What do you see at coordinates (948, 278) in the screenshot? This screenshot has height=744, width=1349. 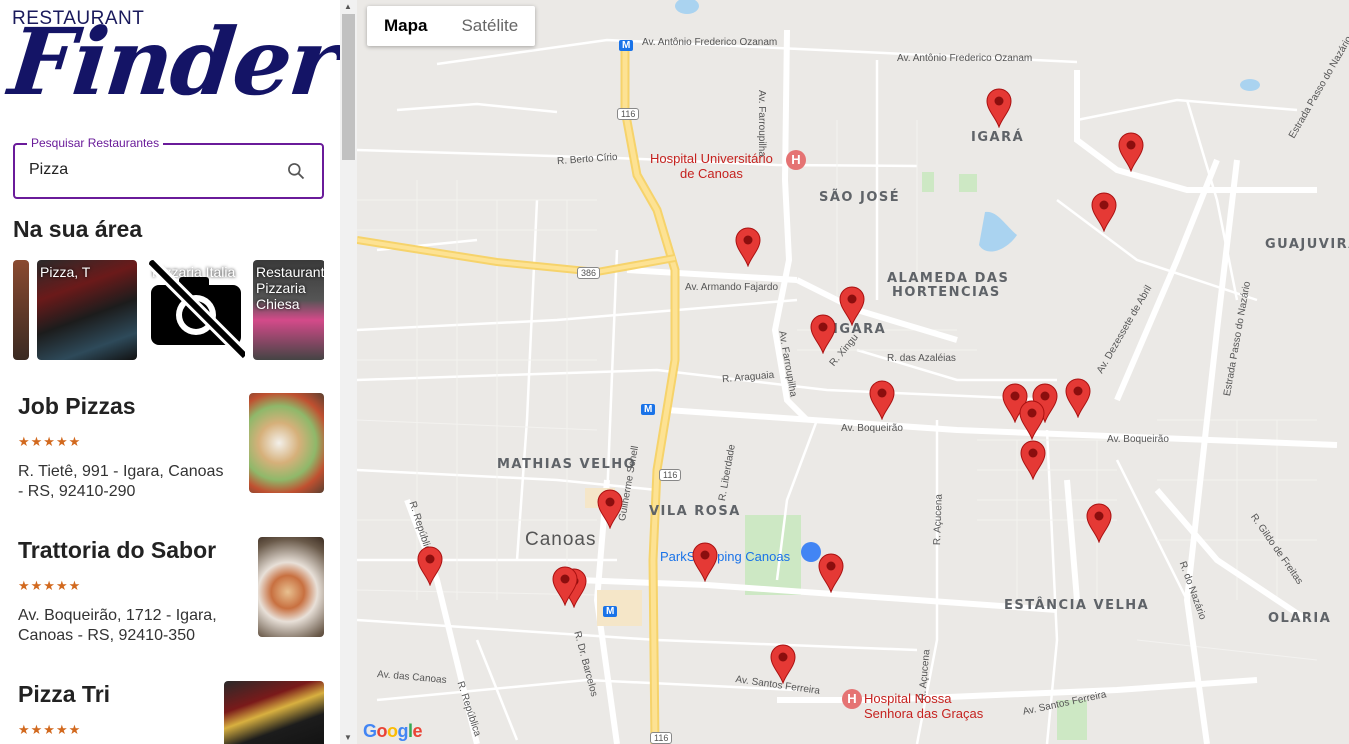 I see `map-neighborhood-label: ALAMEDA DAS` at bounding box center [948, 278].